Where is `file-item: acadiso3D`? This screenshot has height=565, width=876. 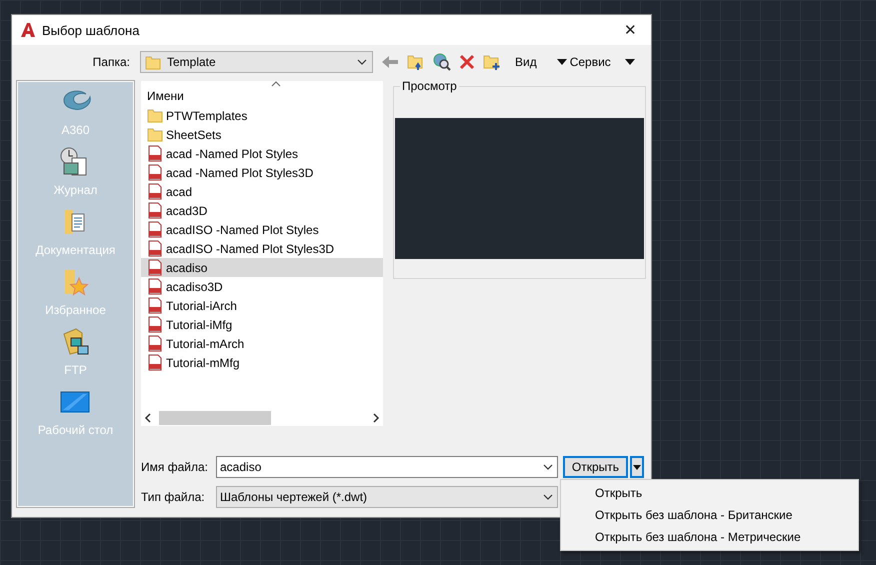
file-item: acadiso3D is located at coordinates (262, 286).